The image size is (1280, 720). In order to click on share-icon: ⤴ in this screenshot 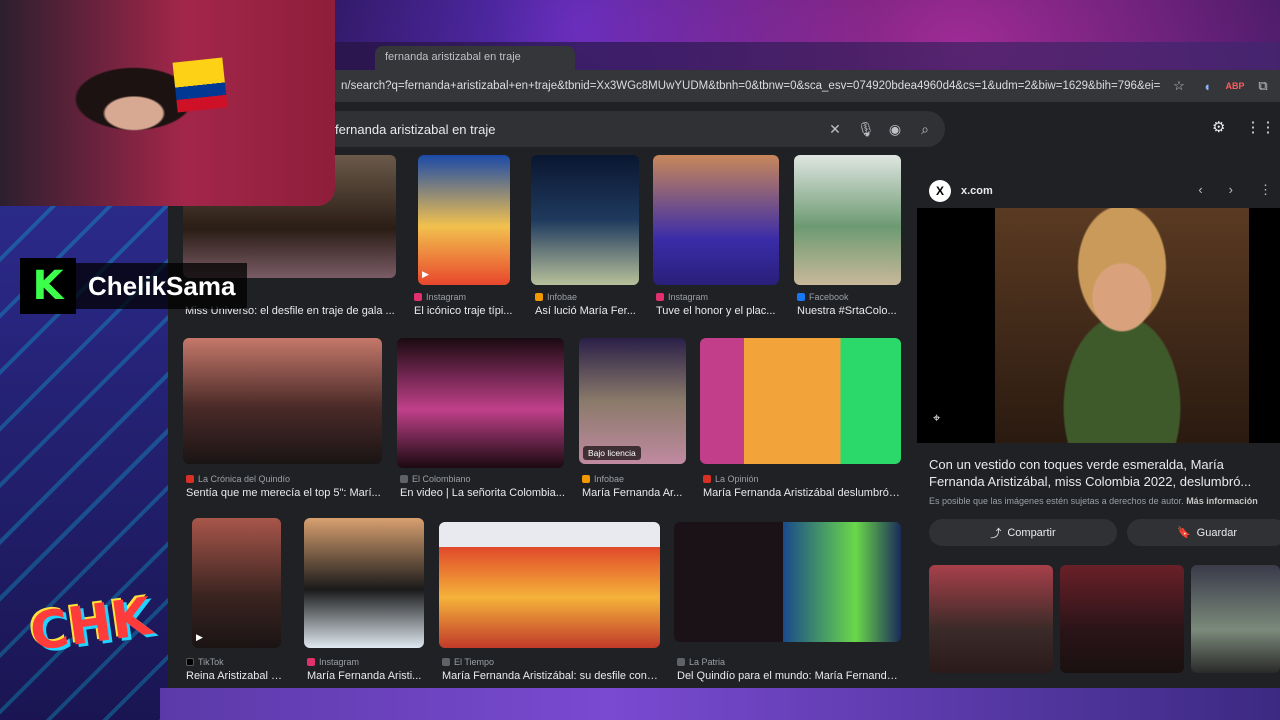, I will do `click(996, 533)`.